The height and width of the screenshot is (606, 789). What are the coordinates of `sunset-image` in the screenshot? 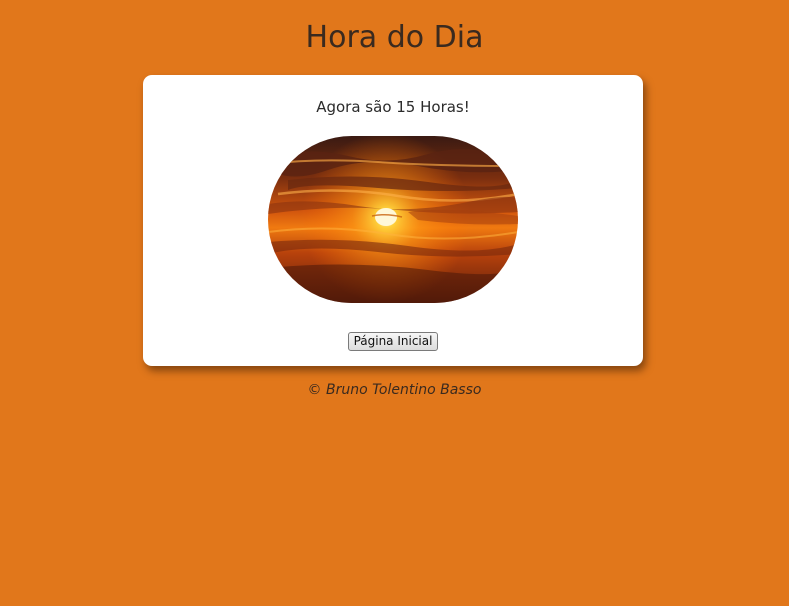 It's located at (393, 219).